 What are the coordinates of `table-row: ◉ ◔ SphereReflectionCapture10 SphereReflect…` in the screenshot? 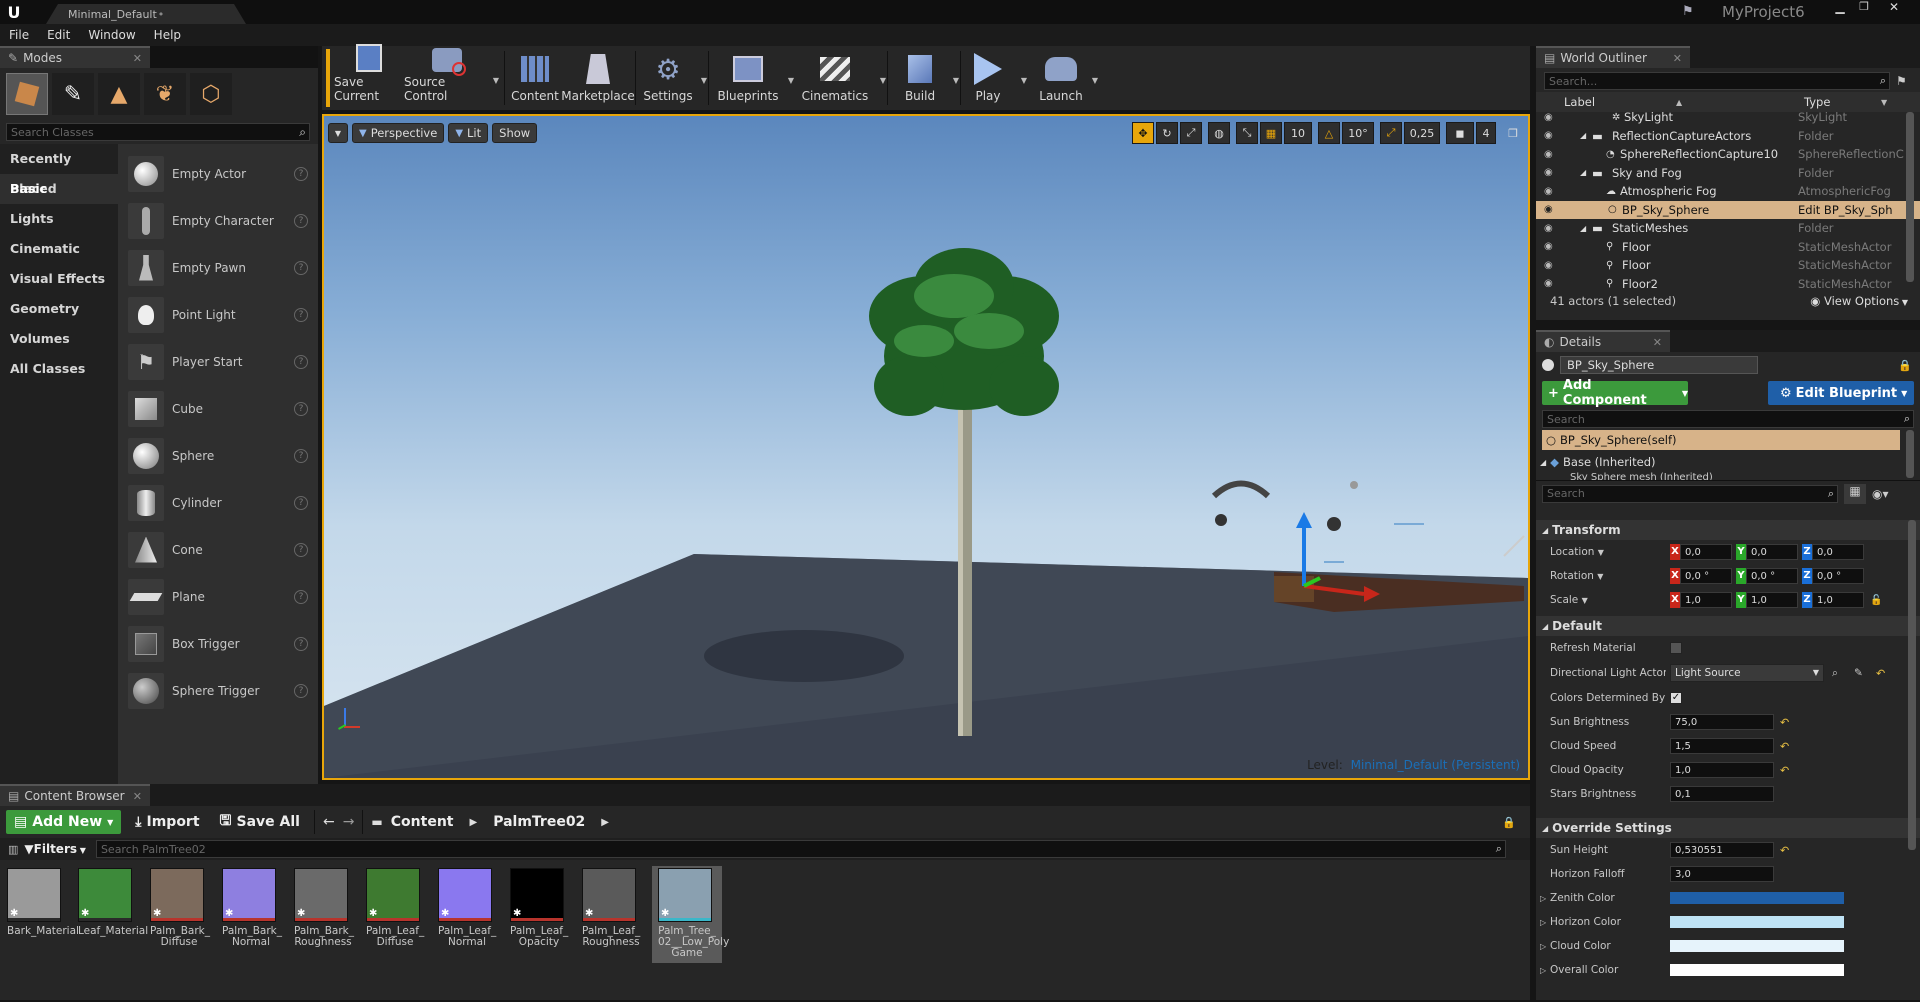 It's located at (1728, 154).